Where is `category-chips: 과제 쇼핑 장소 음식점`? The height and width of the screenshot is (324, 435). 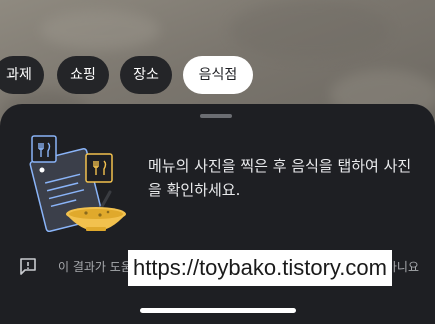 category-chips: 과제 쇼핑 장소 음식점 is located at coordinates (217, 75).